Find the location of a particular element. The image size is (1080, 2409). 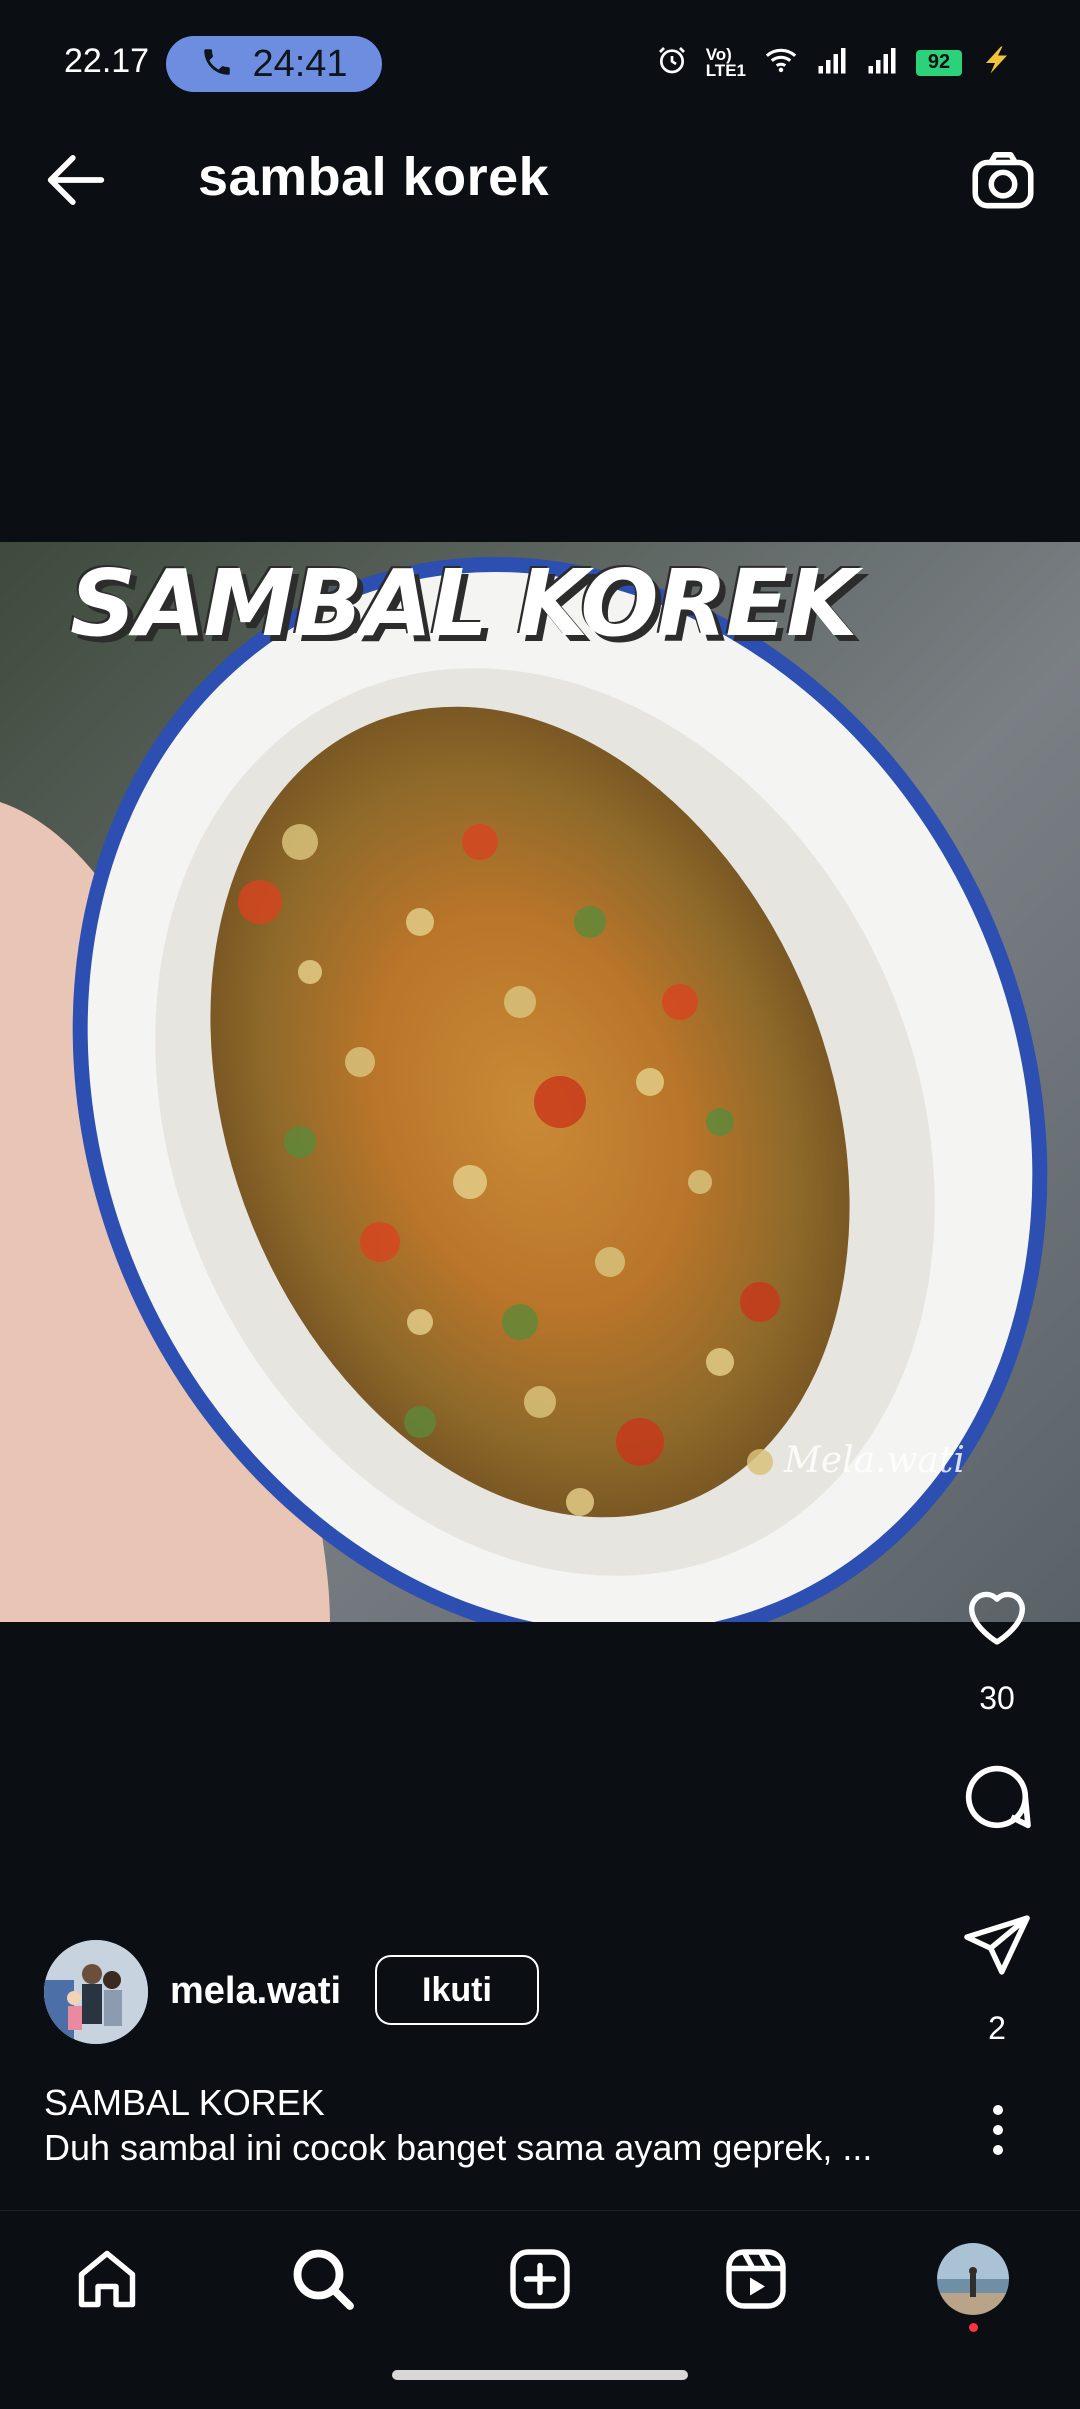

search-icon is located at coordinates (323, 2279).